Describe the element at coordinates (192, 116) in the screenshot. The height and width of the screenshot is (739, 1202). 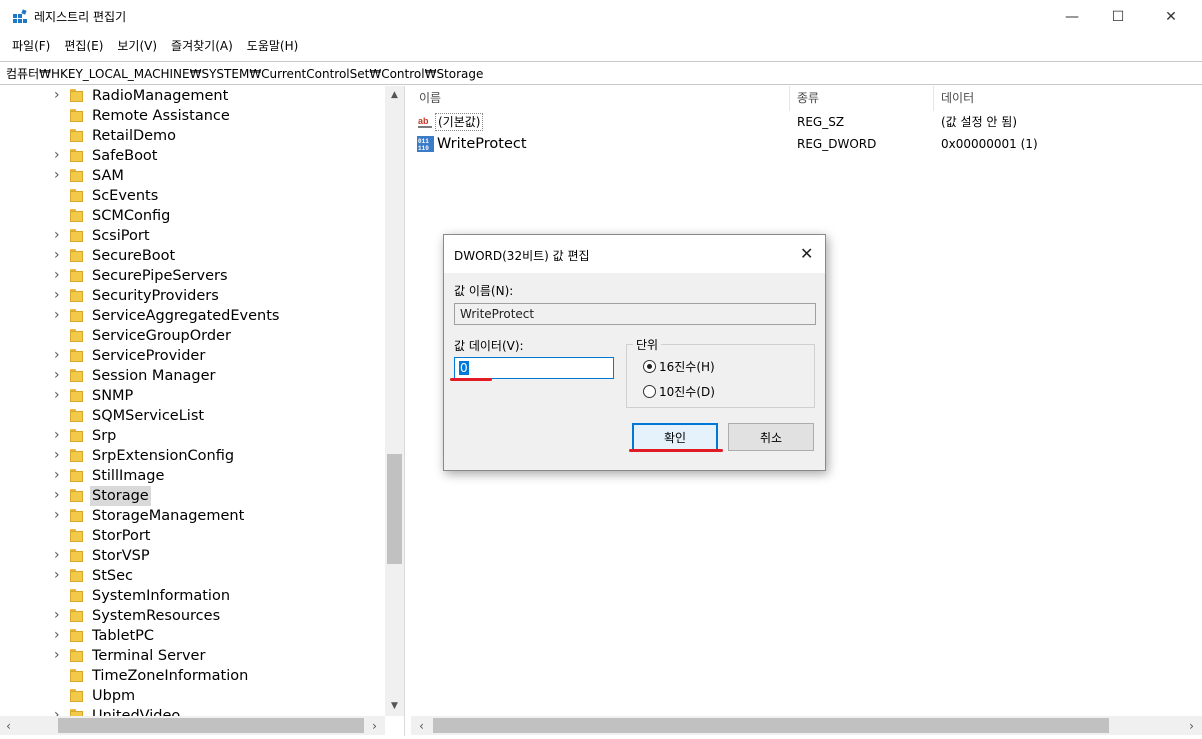
I see `tree-item: Remote Assistance` at that location.